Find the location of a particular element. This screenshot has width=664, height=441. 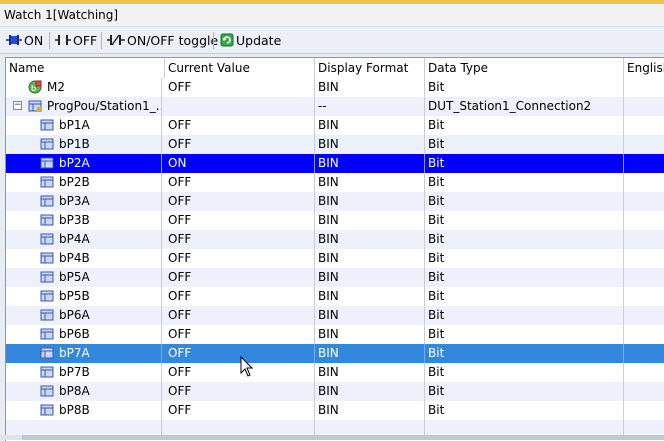

table-row: bP3B OFF BIN Bit is located at coordinates (335, 221).